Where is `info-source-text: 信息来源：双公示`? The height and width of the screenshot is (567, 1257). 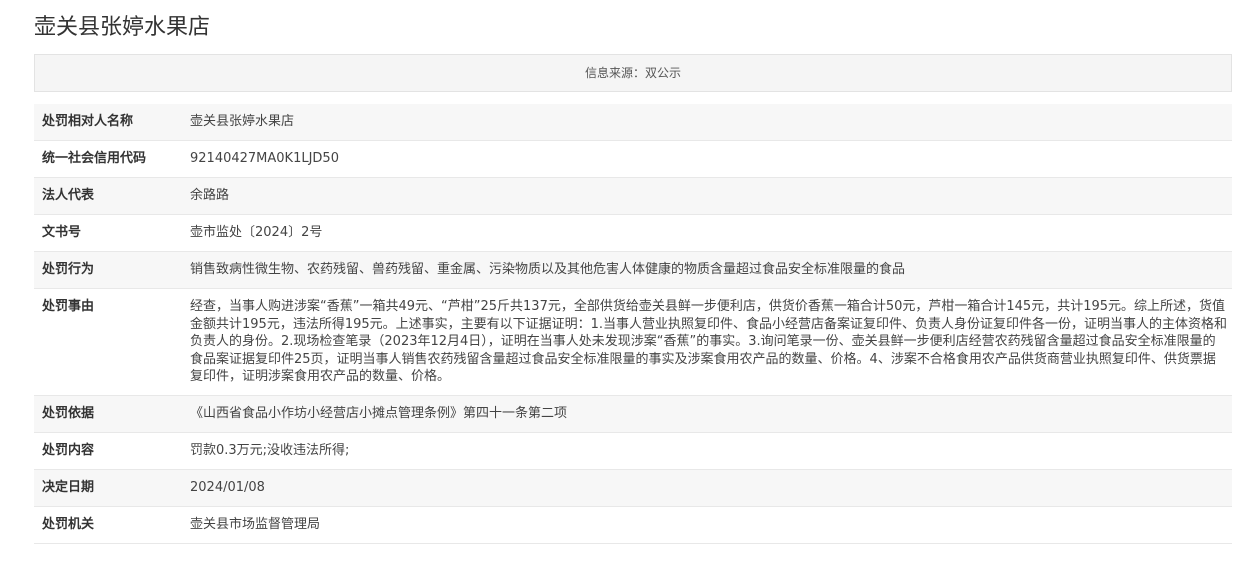 info-source-text: 信息来源：双公示 is located at coordinates (632, 73).